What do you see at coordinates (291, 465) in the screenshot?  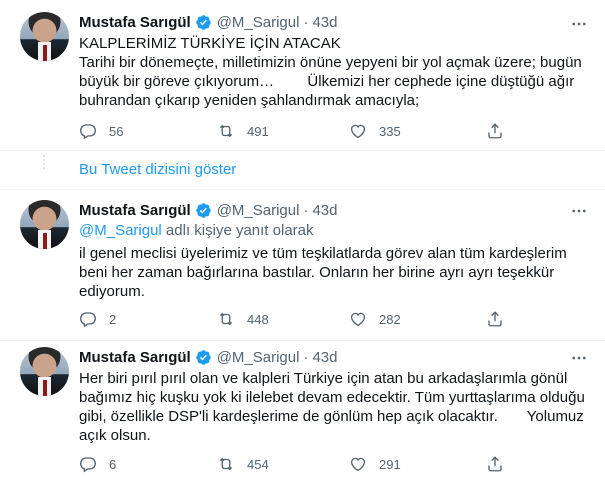 I see `tweet-actions: 6 454 291` at bounding box center [291, 465].